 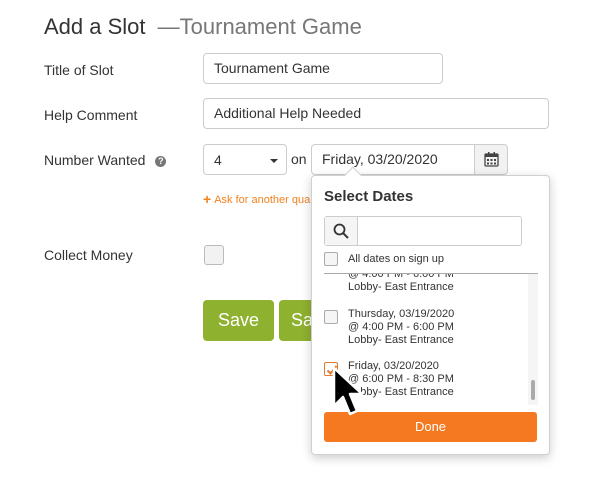 I want to click on search-icon, so click(x=341, y=231).